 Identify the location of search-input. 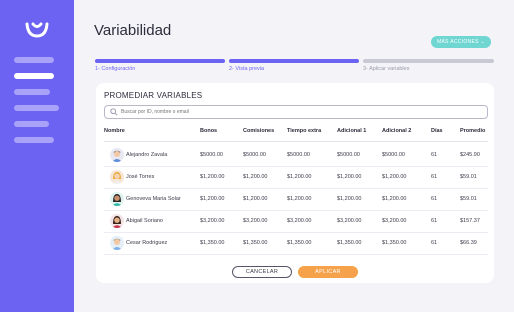
(301, 112).